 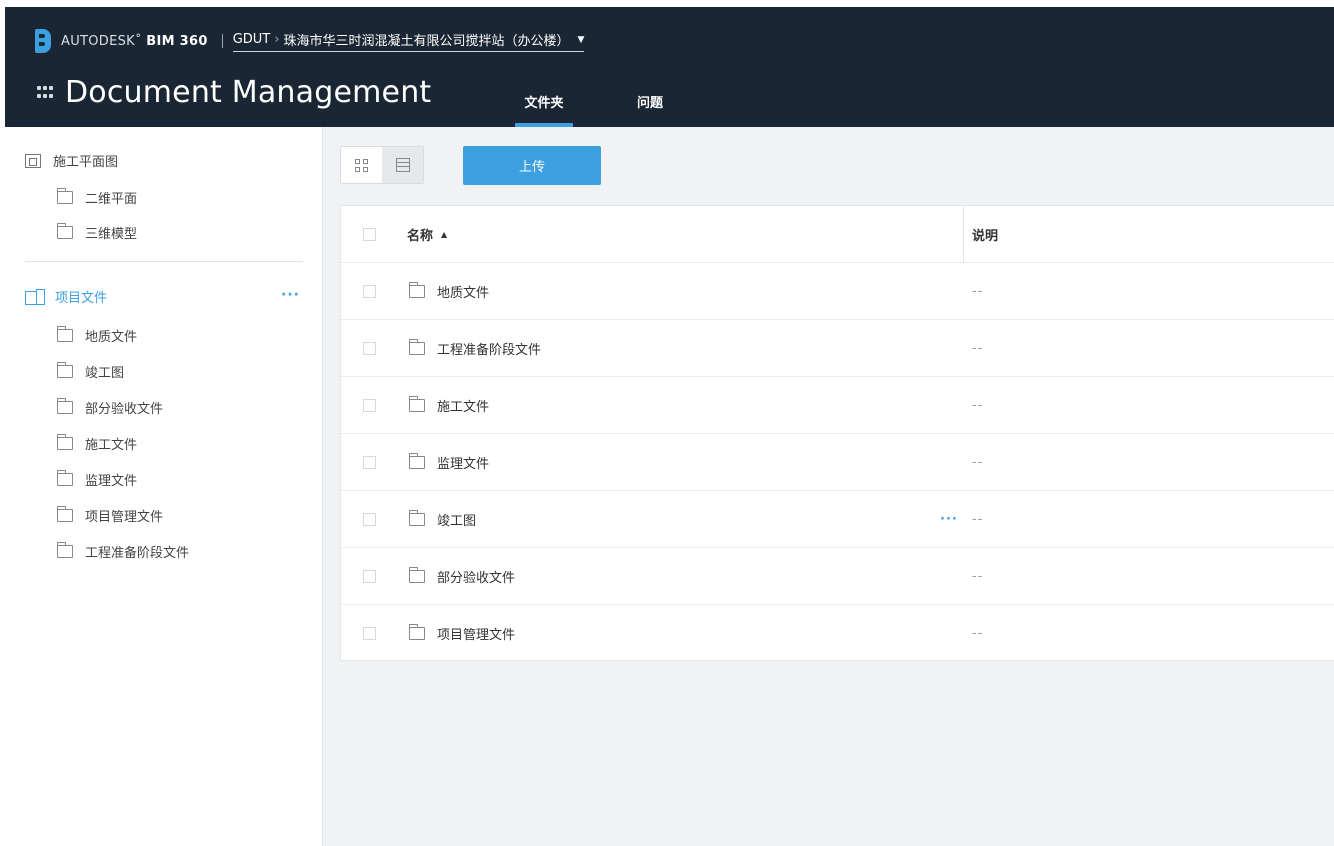 I want to click on tree-item-as-built: 竣工图, so click(x=90, y=371).